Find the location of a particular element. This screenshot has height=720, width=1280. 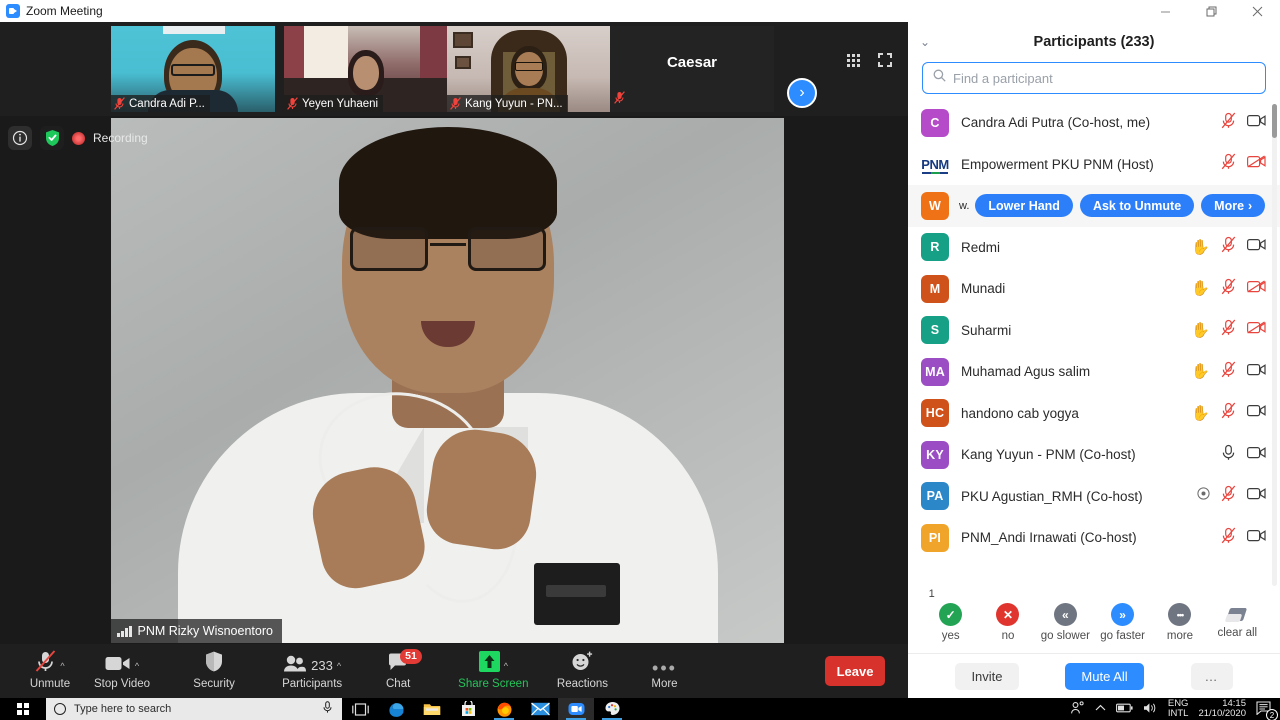

search-input is located at coordinates (1104, 78).